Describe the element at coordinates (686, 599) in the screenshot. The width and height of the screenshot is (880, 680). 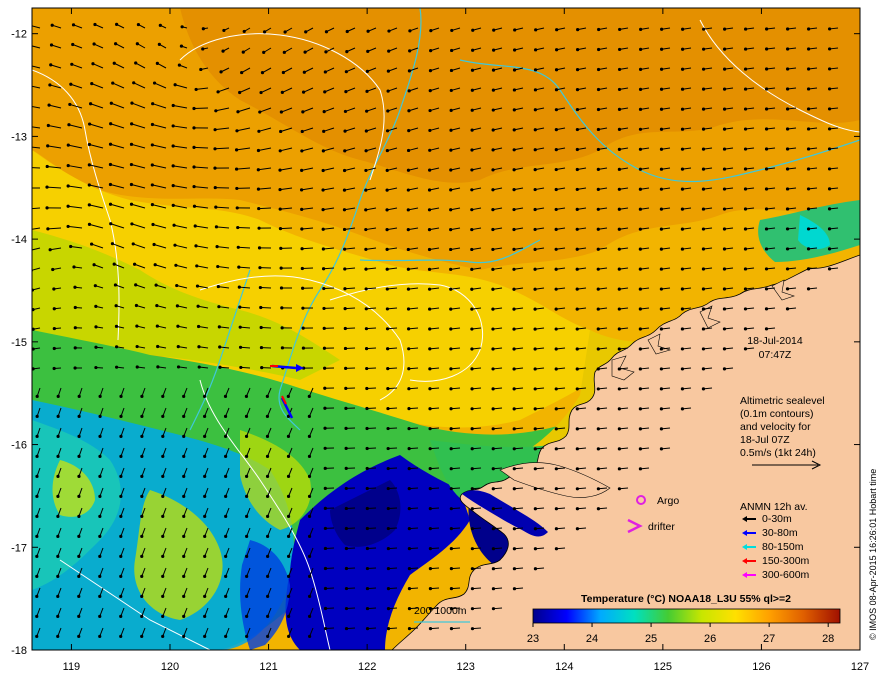
I see `colorbar-title: Temperature (°C) NOAA18_L3U 55% ql>=2` at that location.